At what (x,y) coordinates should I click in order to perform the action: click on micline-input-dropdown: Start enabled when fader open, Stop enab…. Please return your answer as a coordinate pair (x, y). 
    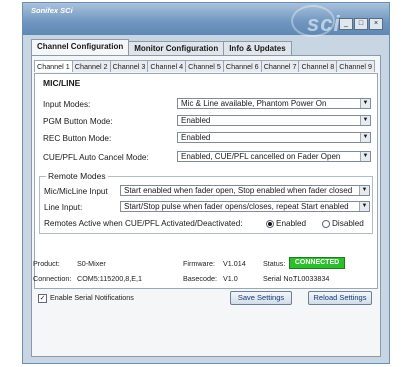
    Looking at the image, I should click on (245, 190).